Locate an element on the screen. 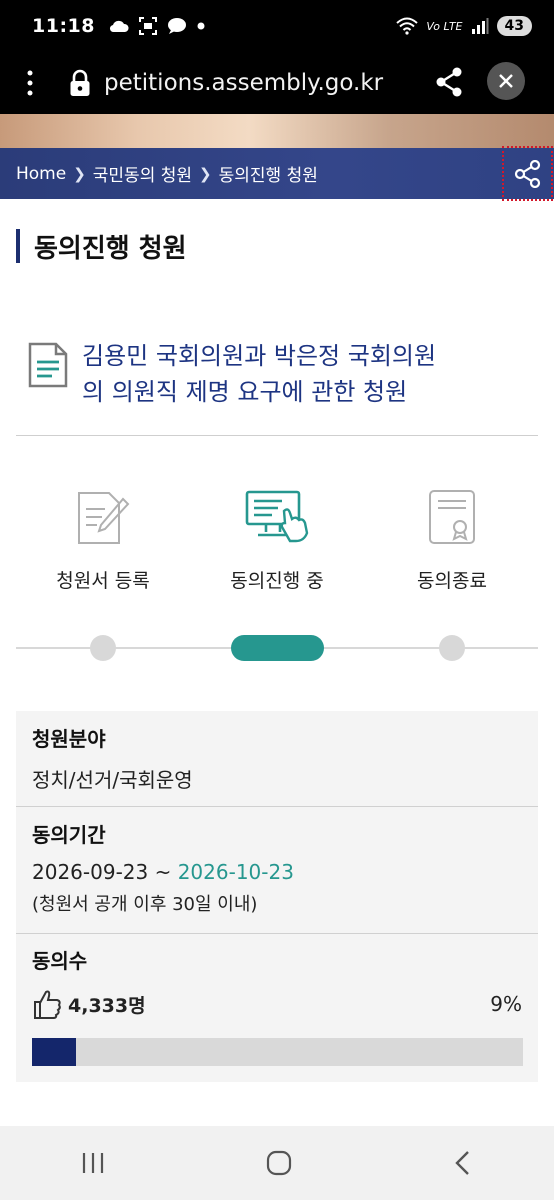 This screenshot has height=1200, width=554. page-title: 동의진행 청원 is located at coordinates (110, 248).